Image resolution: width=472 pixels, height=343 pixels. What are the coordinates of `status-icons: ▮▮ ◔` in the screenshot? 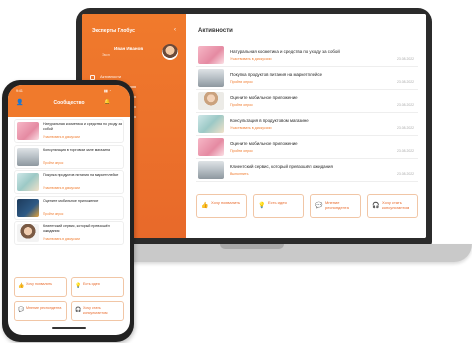 It's located at (107, 91).